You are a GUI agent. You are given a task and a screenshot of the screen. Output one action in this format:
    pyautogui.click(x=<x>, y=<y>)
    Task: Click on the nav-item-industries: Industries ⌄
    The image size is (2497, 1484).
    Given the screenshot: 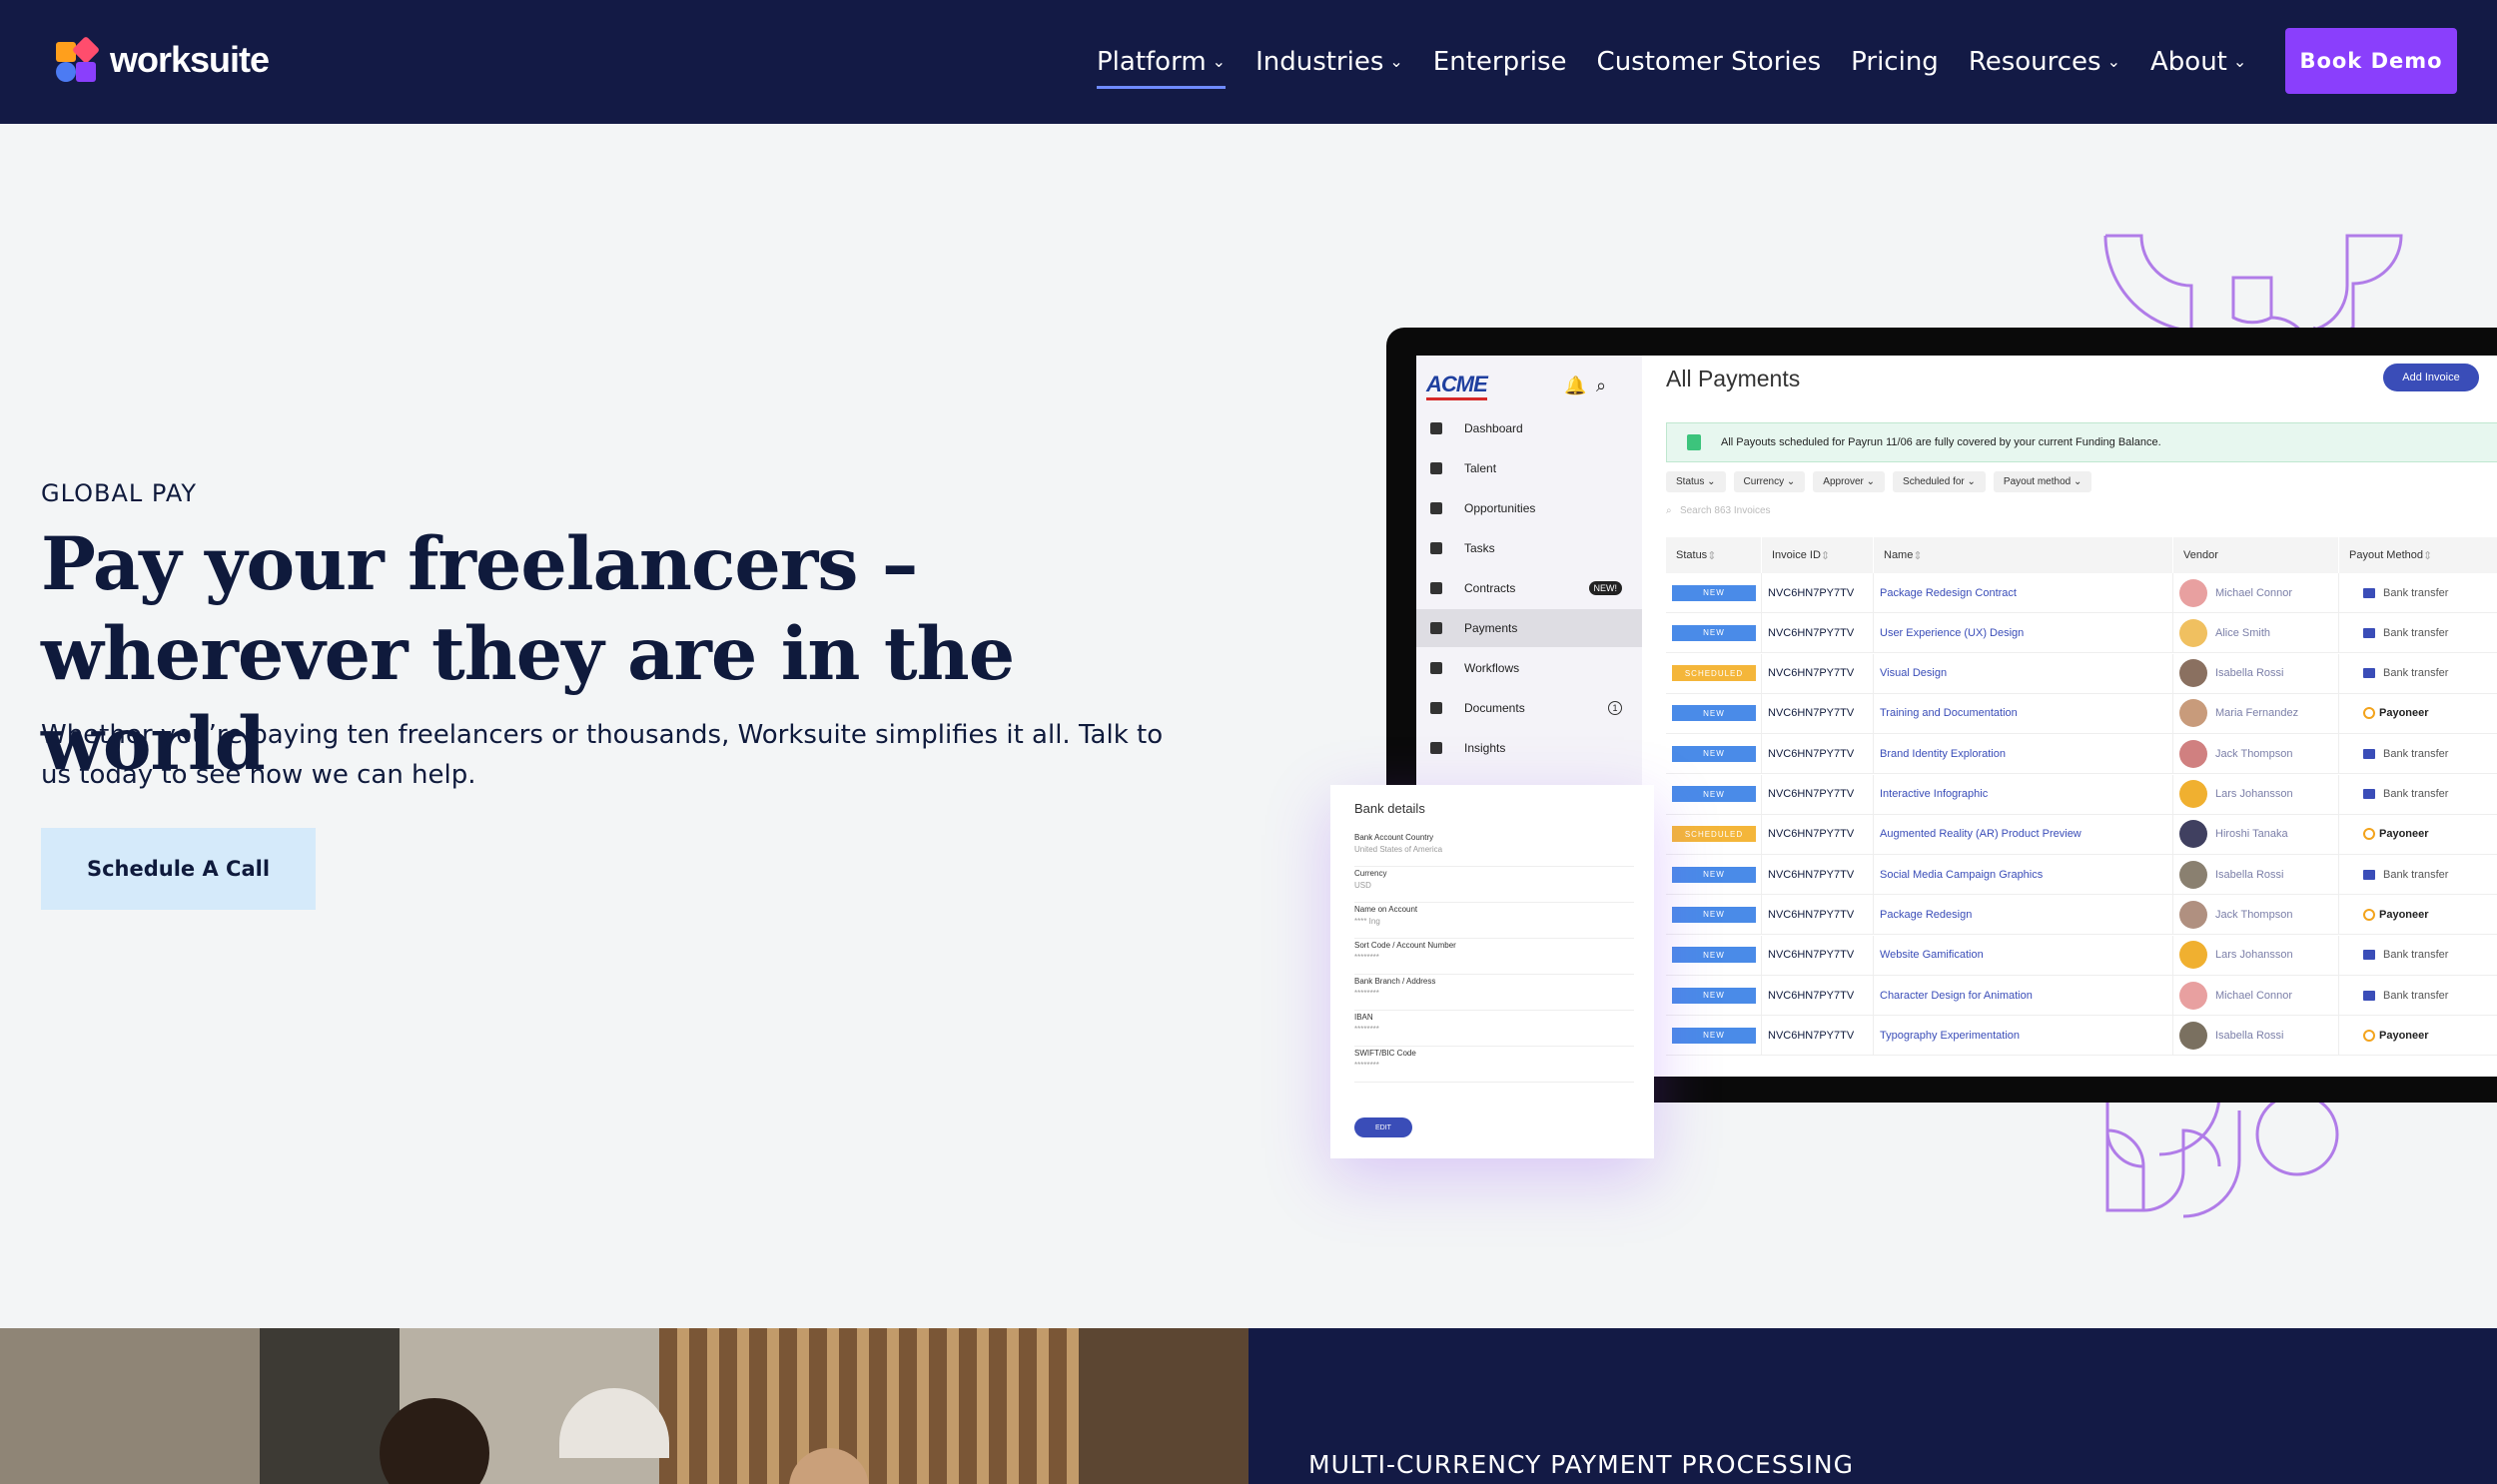 What is the action you would take?
    pyautogui.click(x=1329, y=62)
    